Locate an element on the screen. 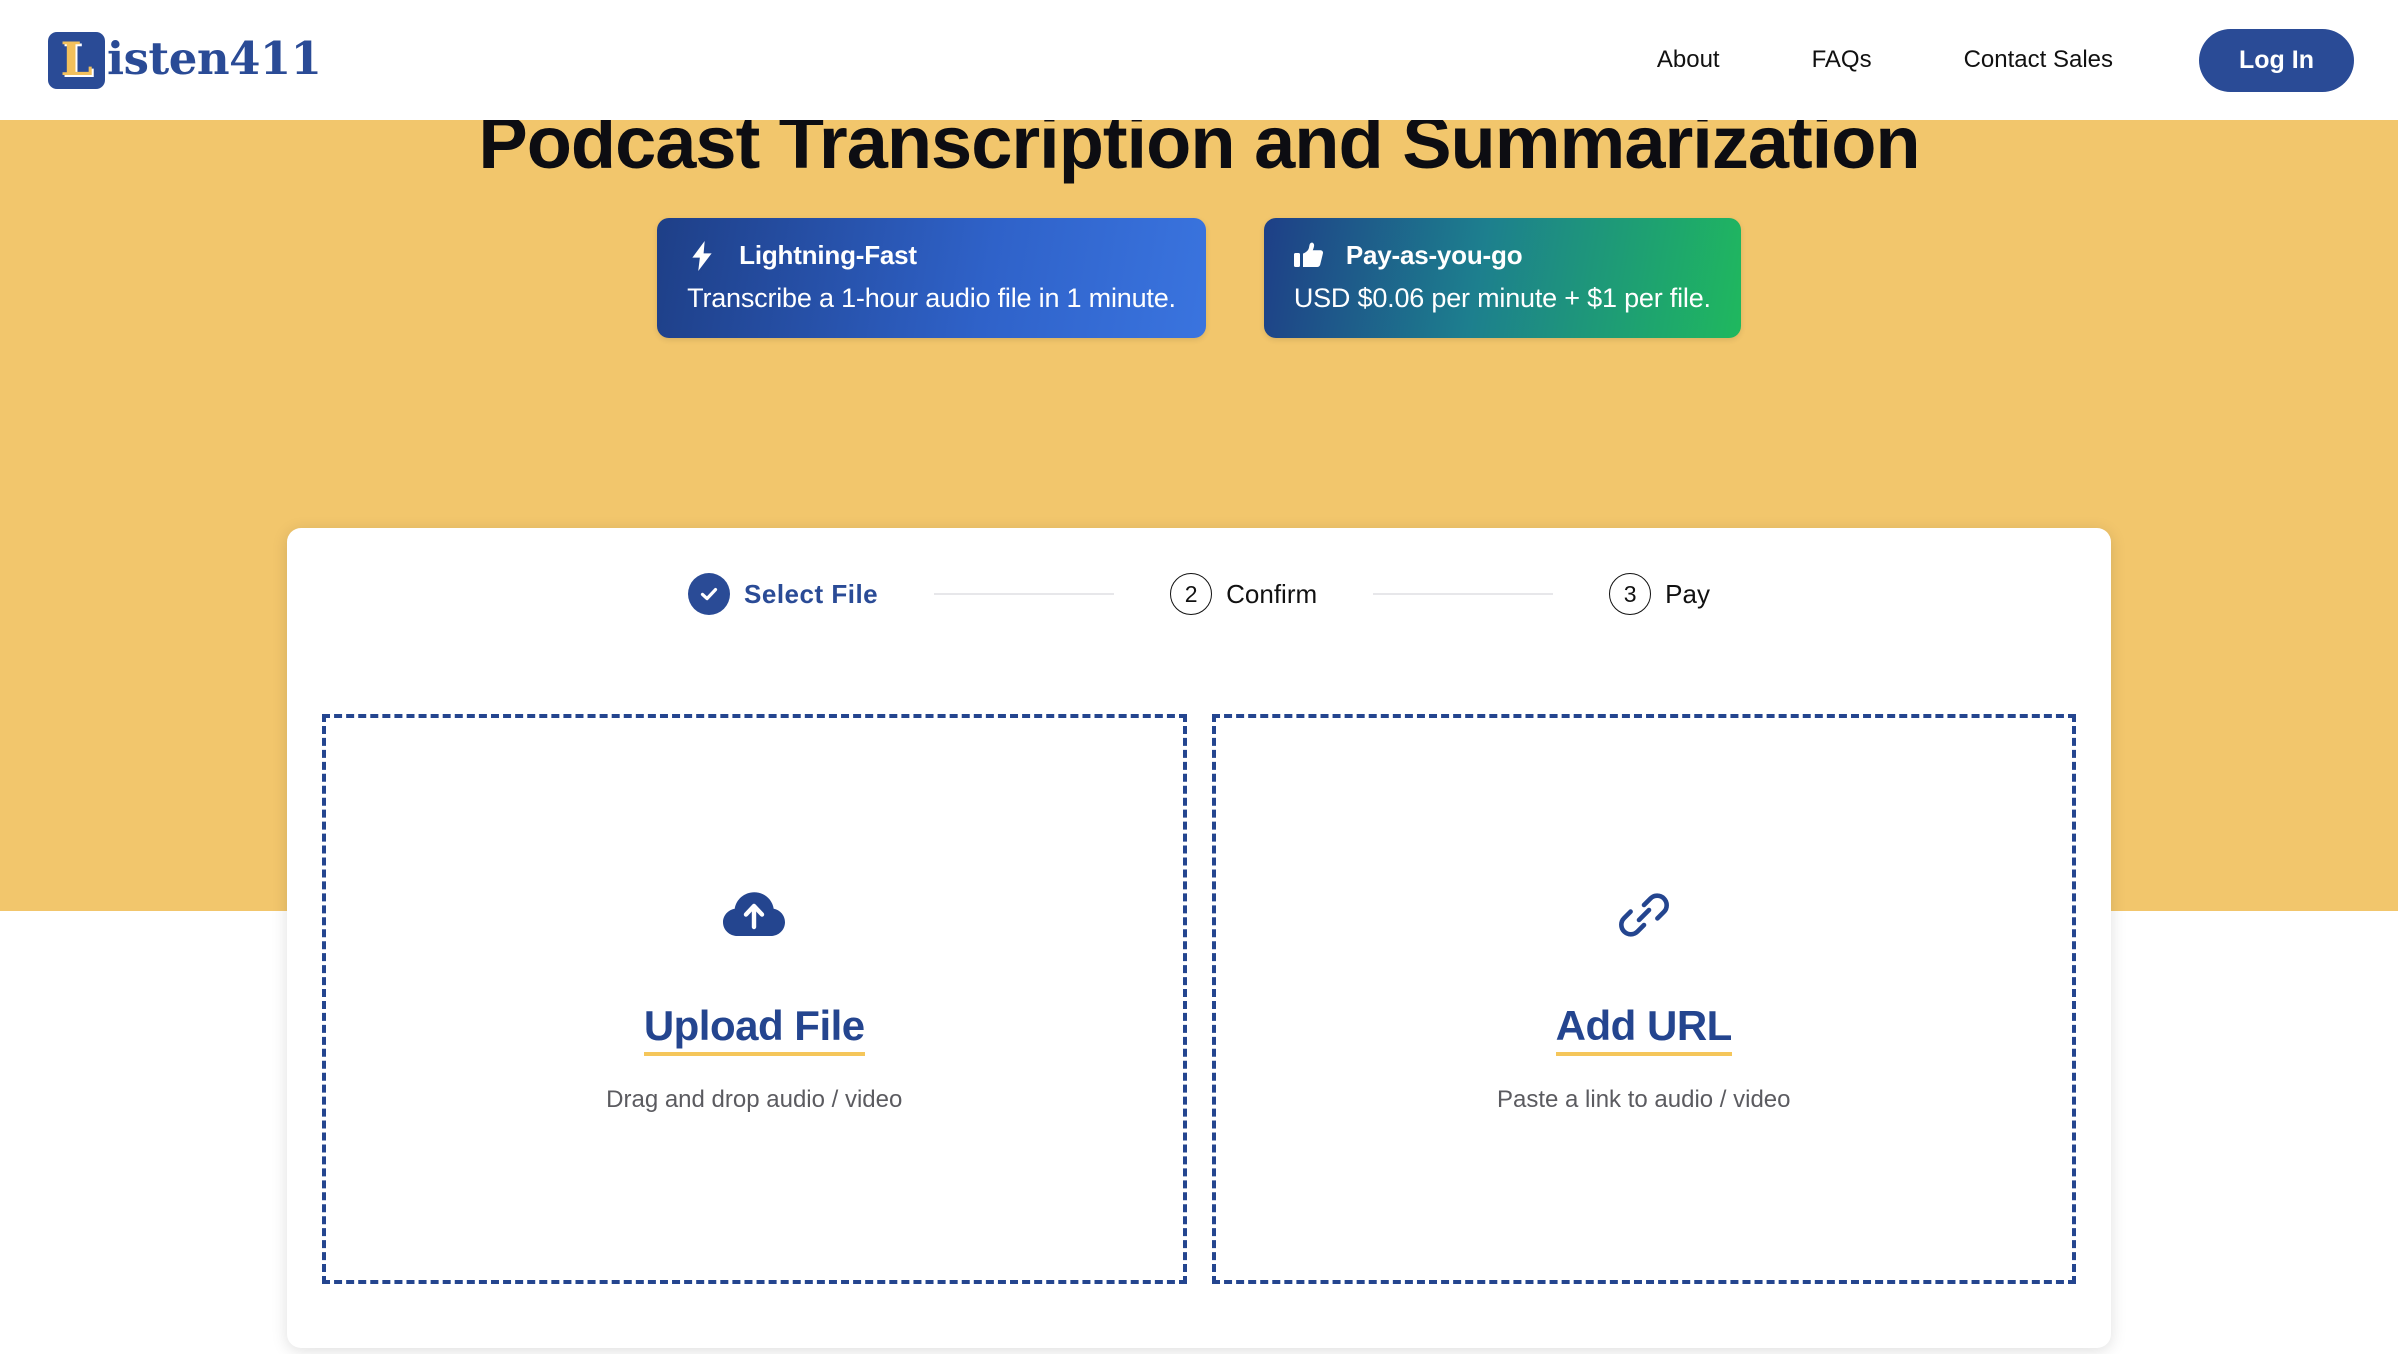 This screenshot has width=2398, height=1354. link-icon is located at coordinates (1644, 915).